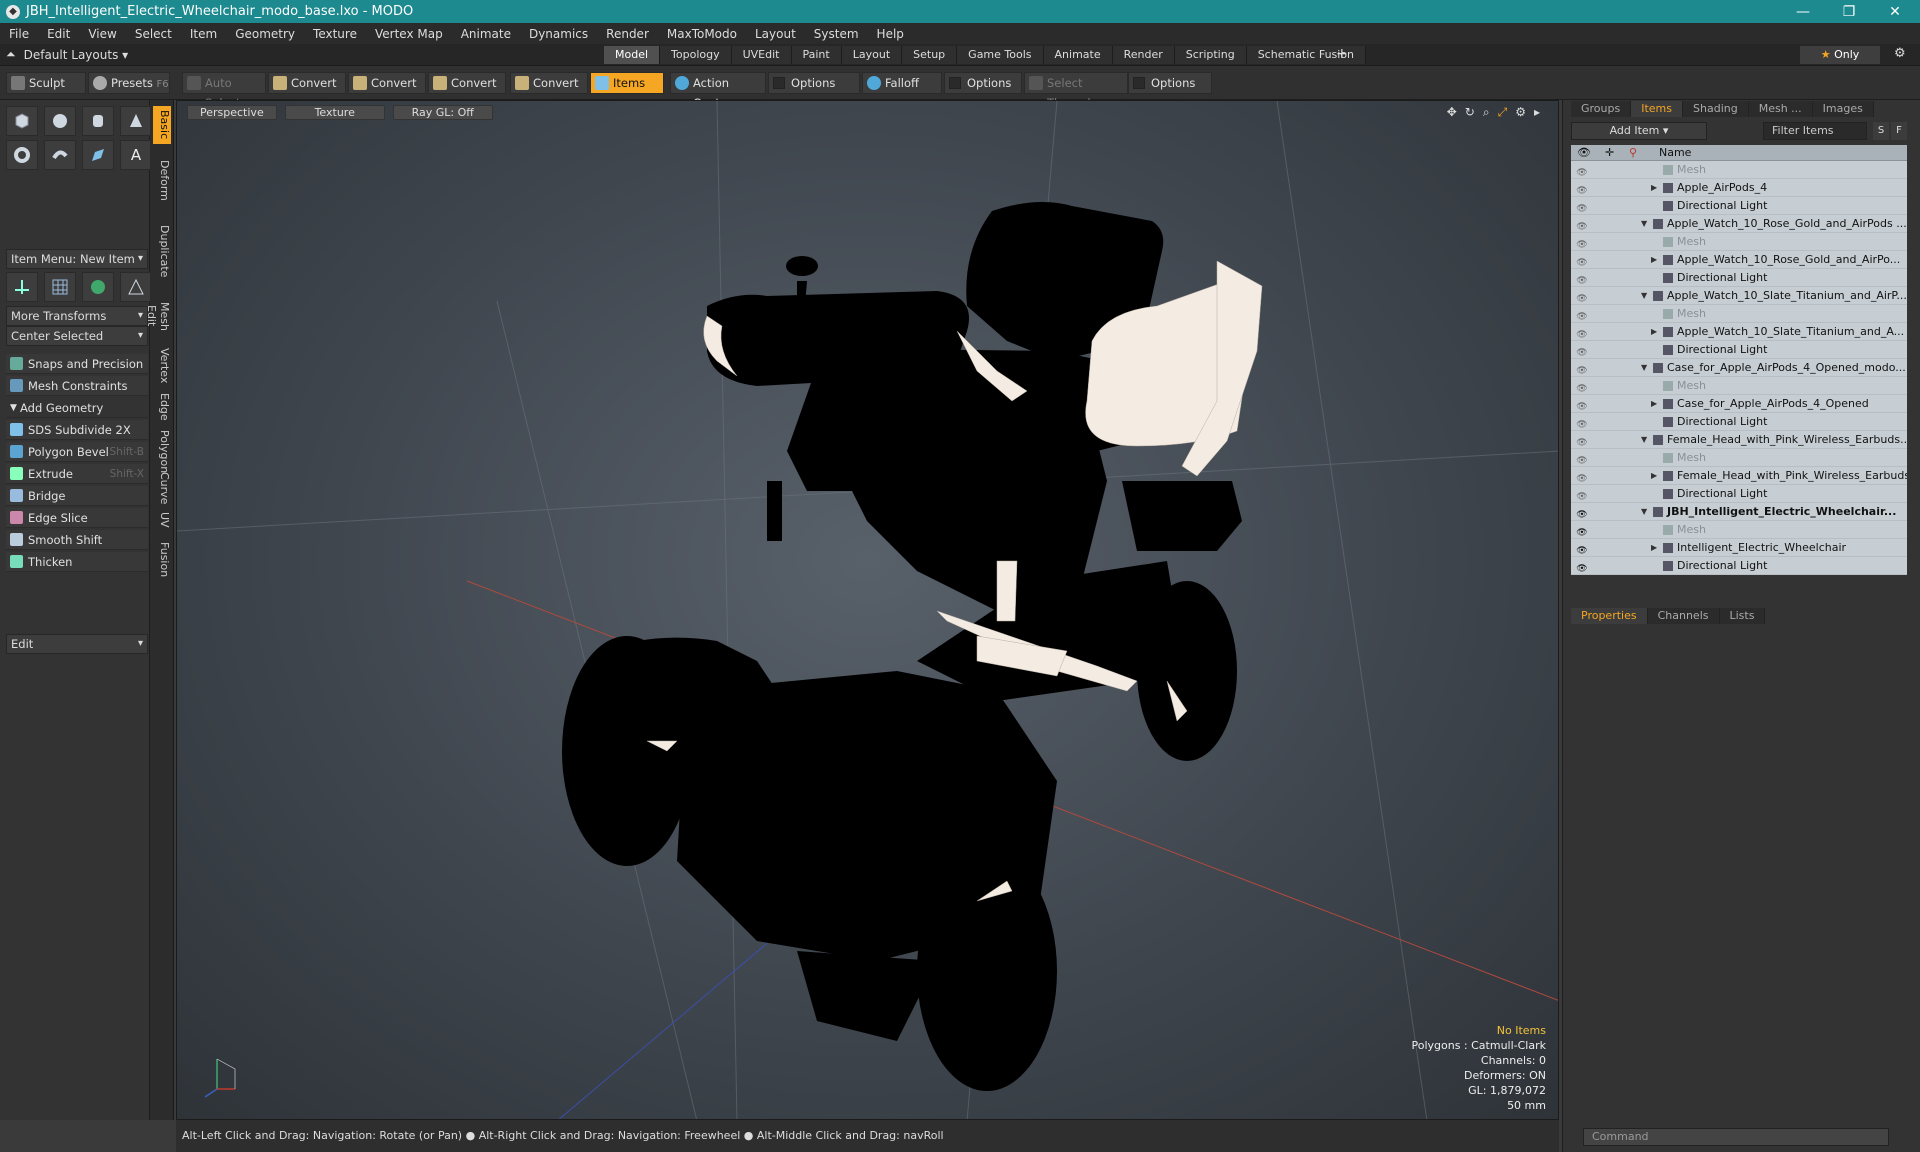 This screenshot has width=1920, height=1152. What do you see at coordinates (1739, 476) in the screenshot?
I see `tree-row: 👁 ▶ Female_Head_with_Pink_Wireless_Earbuds` at bounding box center [1739, 476].